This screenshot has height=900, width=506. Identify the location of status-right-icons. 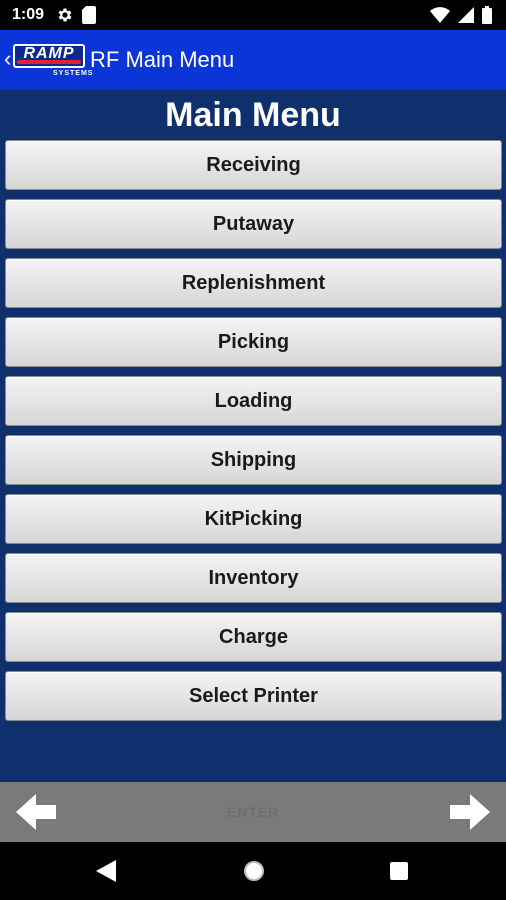
(461, 15).